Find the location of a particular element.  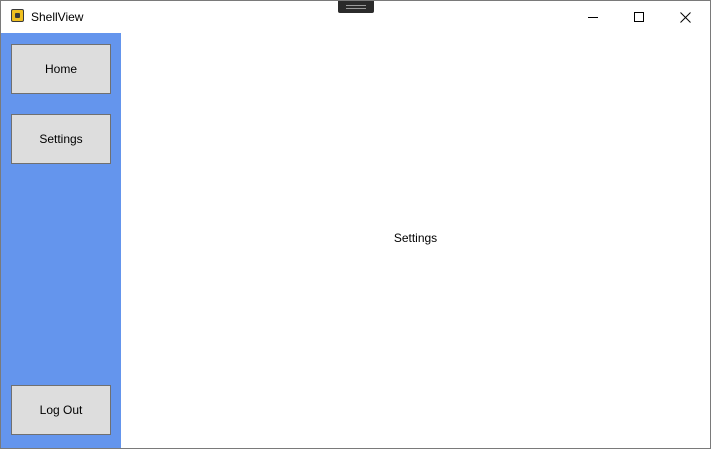

maximize-button is located at coordinates (639, 17).